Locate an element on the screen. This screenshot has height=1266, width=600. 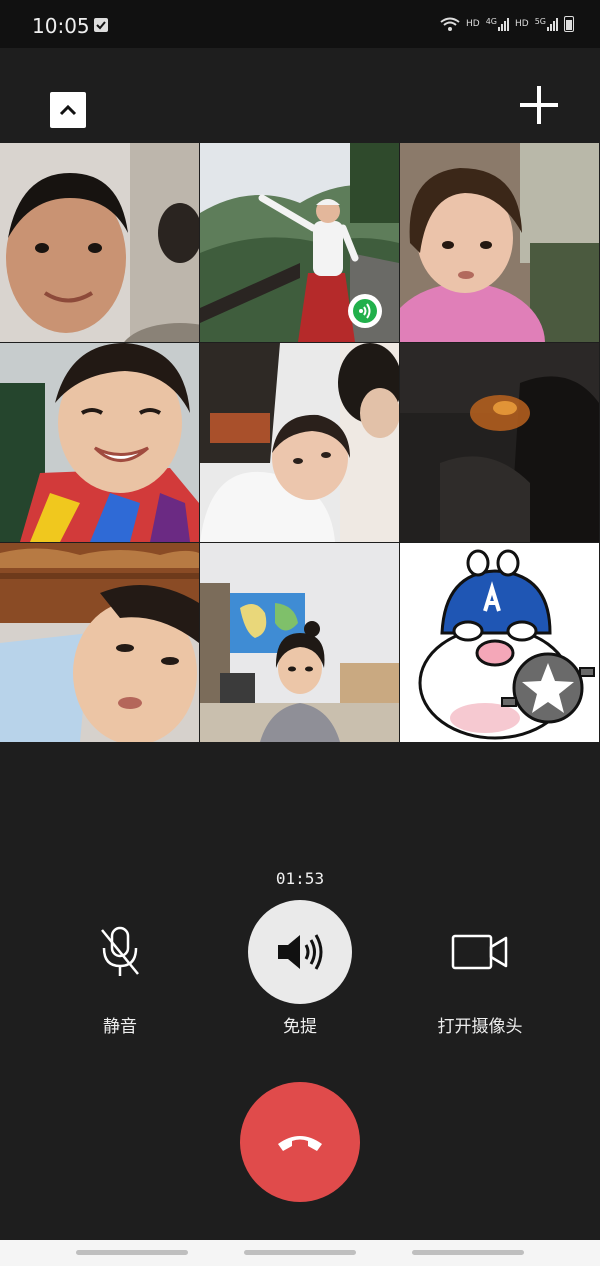
nav-recents-handle is located at coordinates (132, 1252).